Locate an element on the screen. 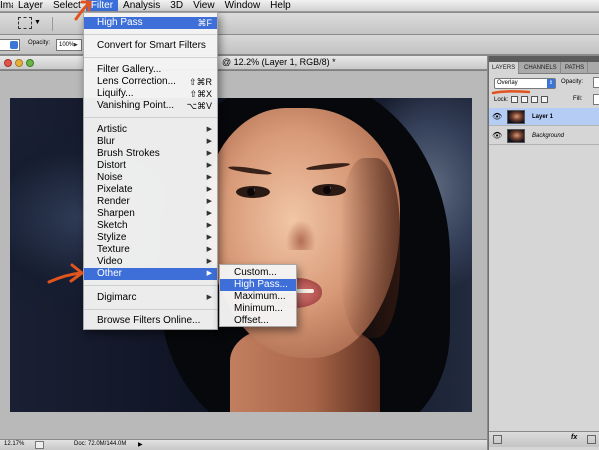 Image resolution: width=599 pixels, height=450 pixels. panel-tabs: LAYERS CHANNELS PATHS is located at coordinates (544, 68).